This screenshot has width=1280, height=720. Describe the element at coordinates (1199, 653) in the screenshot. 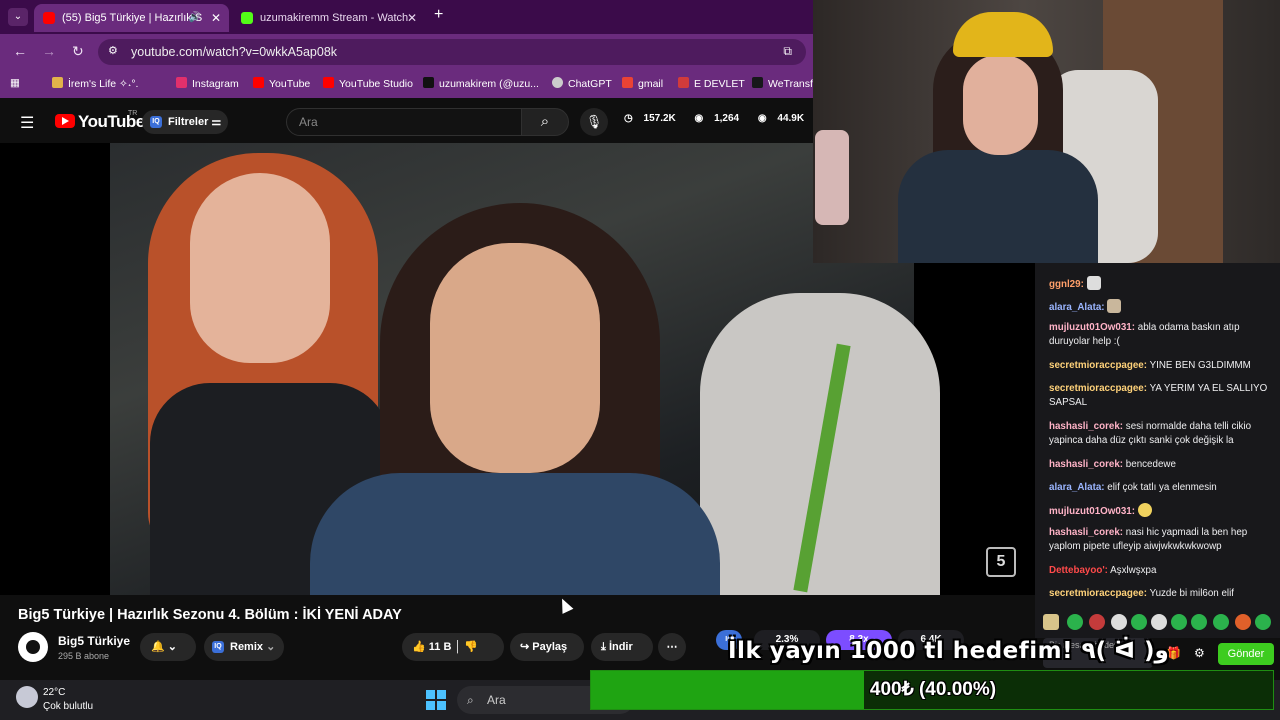

I see `gear-icon: ⚙` at that location.